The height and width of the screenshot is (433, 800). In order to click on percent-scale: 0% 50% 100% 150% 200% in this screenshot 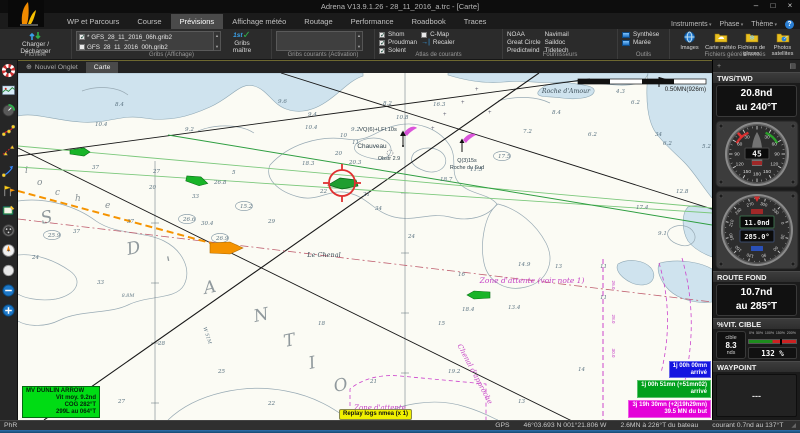, I will do `click(772, 333)`.